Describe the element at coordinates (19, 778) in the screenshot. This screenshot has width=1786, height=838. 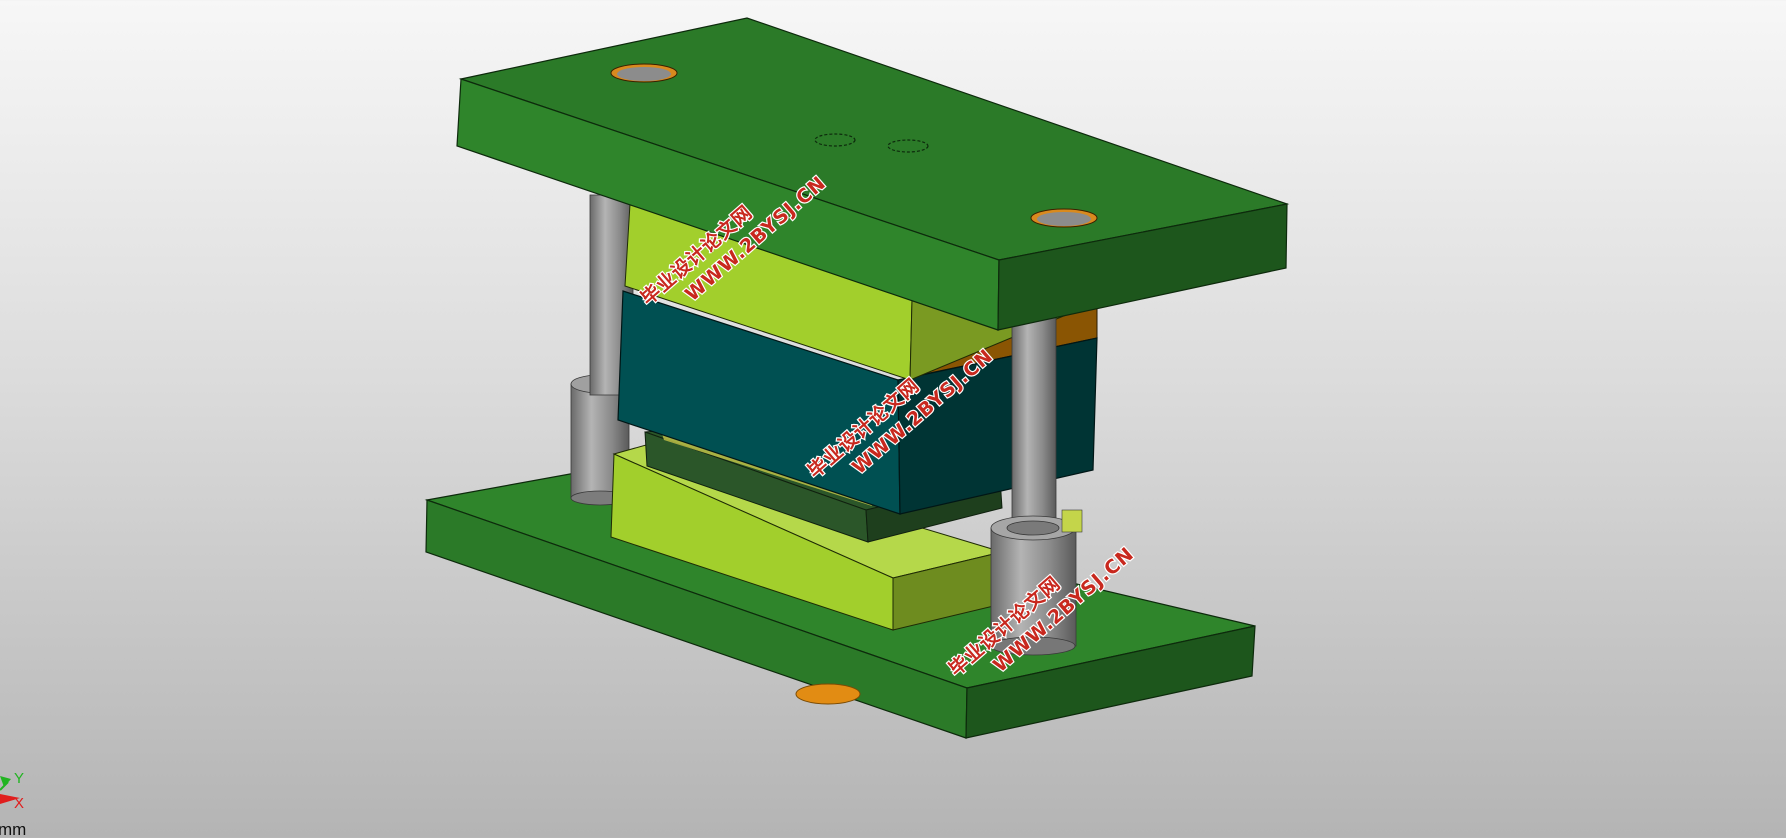
I see `triad-y-label: Y` at that location.